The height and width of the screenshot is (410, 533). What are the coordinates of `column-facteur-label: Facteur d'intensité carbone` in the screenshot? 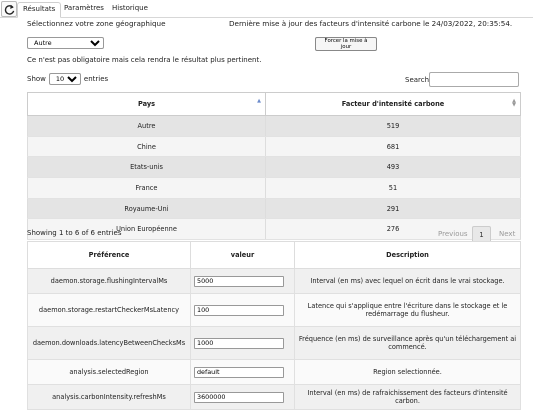 It's located at (393, 104).